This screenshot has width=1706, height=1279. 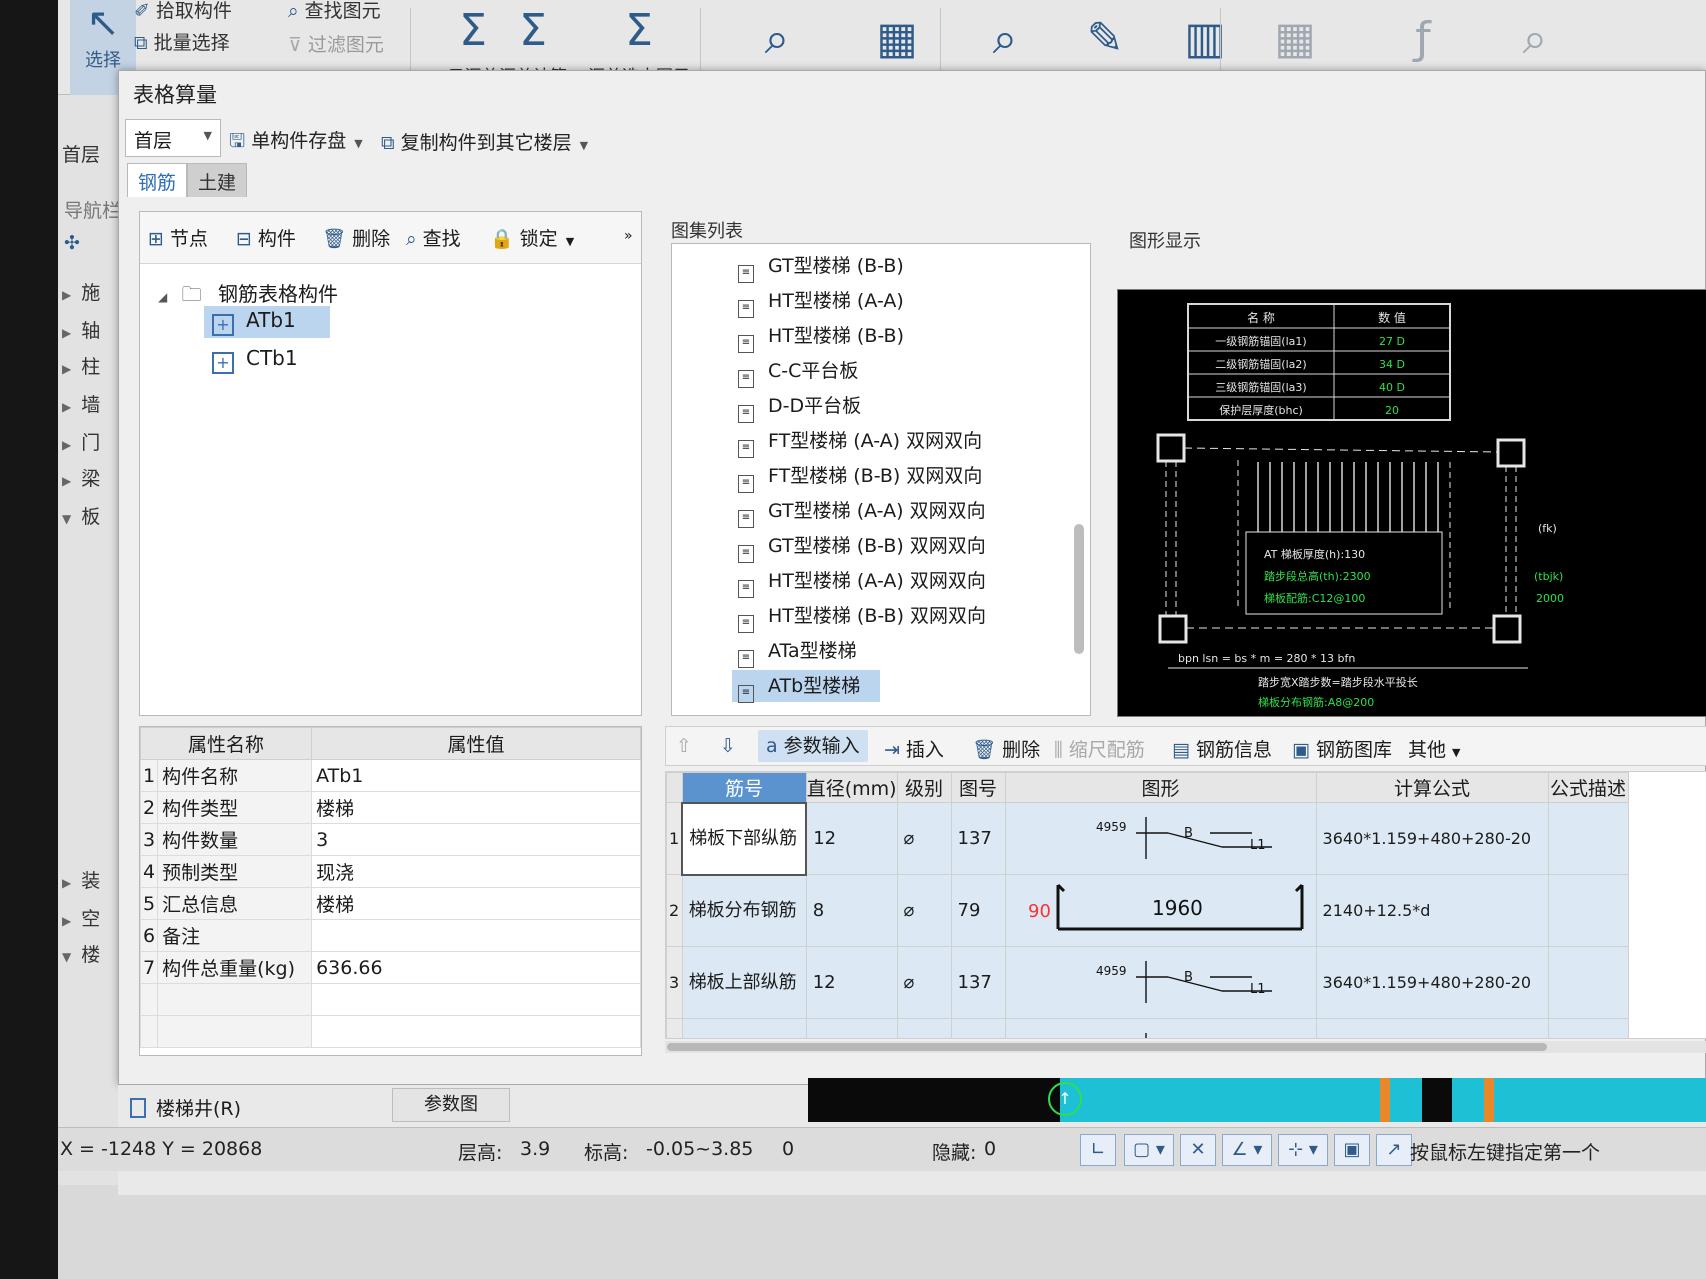 I want to click on save-single-component-button: 🖫 单构件存盘 ▼, so click(x=296, y=142).